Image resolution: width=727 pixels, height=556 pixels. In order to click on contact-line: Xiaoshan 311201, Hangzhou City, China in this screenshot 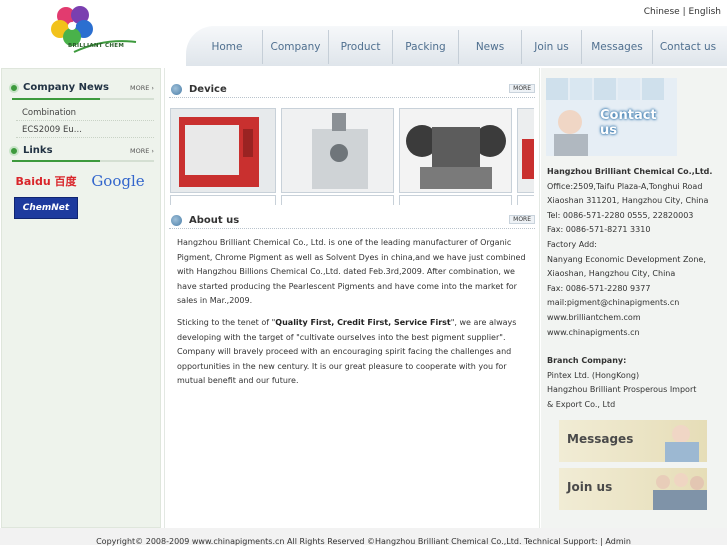, I will do `click(628, 201)`.